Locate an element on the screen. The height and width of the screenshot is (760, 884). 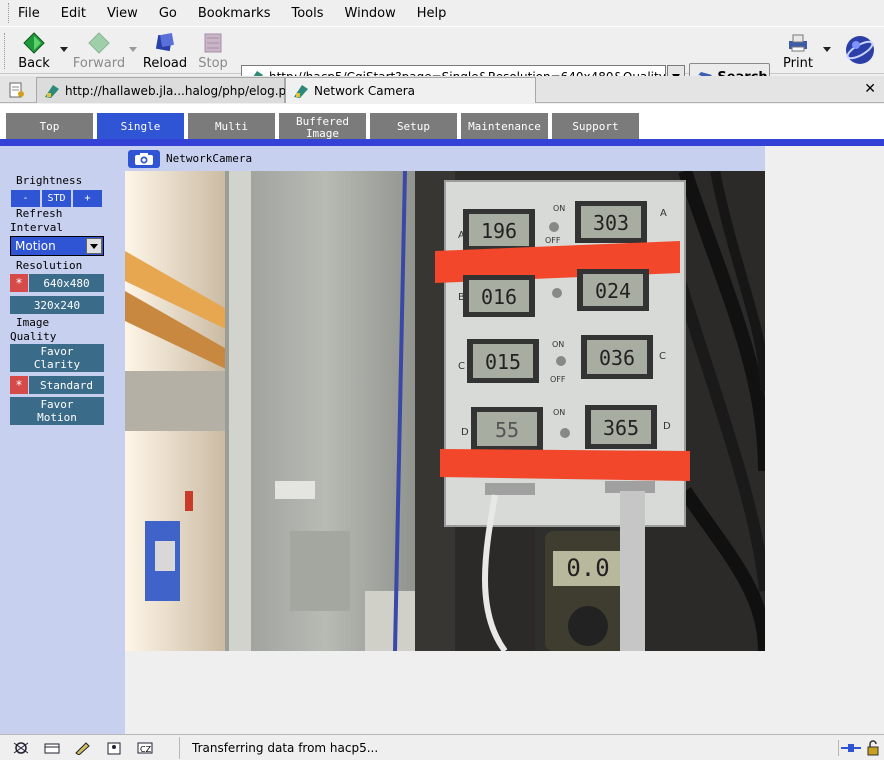
stop-button: Stop is located at coordinates (213, 51).